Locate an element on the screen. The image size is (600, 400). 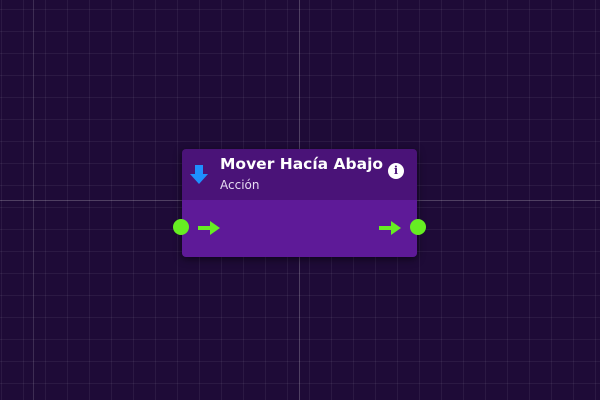
node-subtitle: Acción is located at coordinates (240, 185).